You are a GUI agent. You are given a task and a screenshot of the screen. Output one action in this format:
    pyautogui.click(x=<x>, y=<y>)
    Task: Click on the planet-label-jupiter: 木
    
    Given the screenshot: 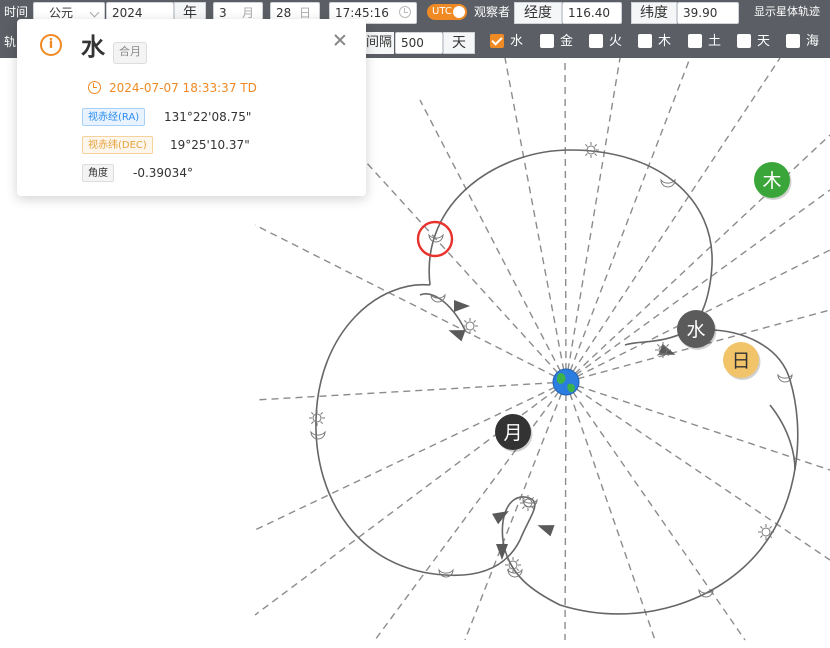 What is the action you would take?
    pyautogui.click(x=665, y=41)
    